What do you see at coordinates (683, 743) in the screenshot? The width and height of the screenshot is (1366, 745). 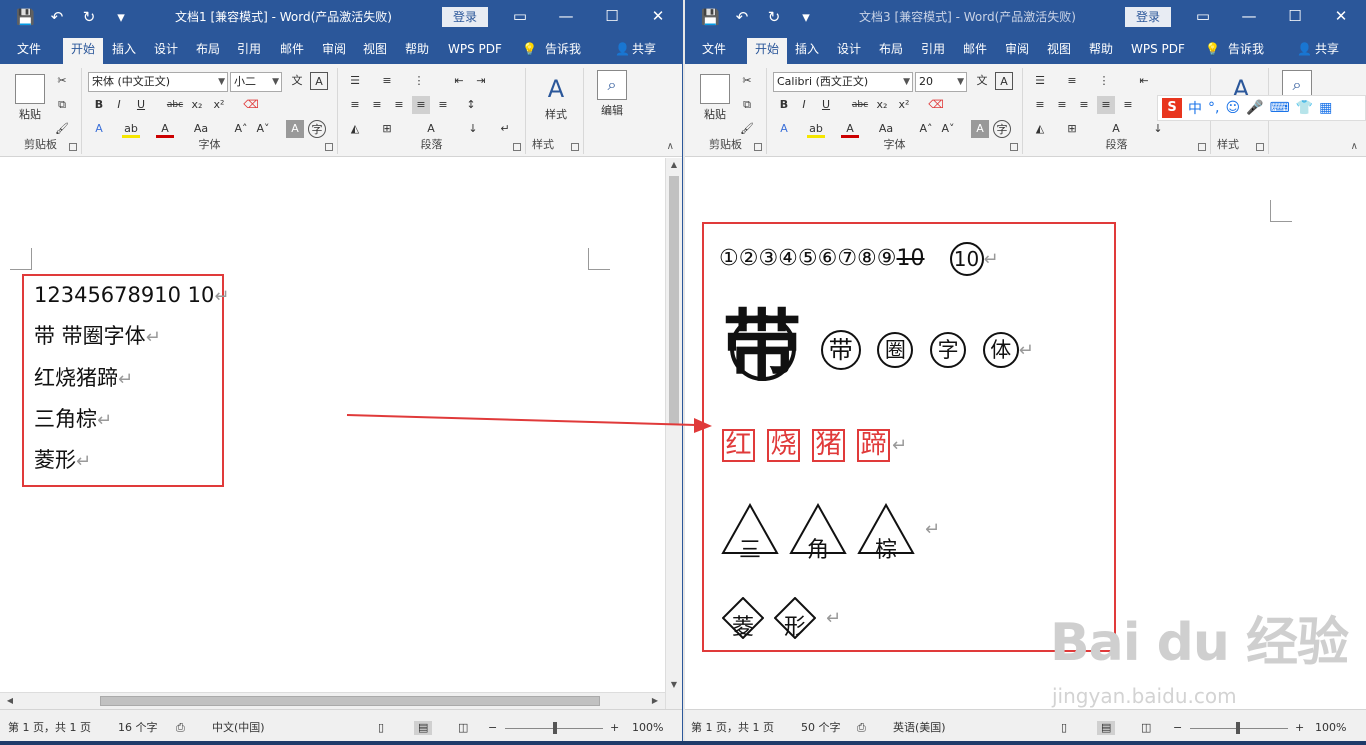 I see `taskbar-edge` at bounding box center [683, 743].